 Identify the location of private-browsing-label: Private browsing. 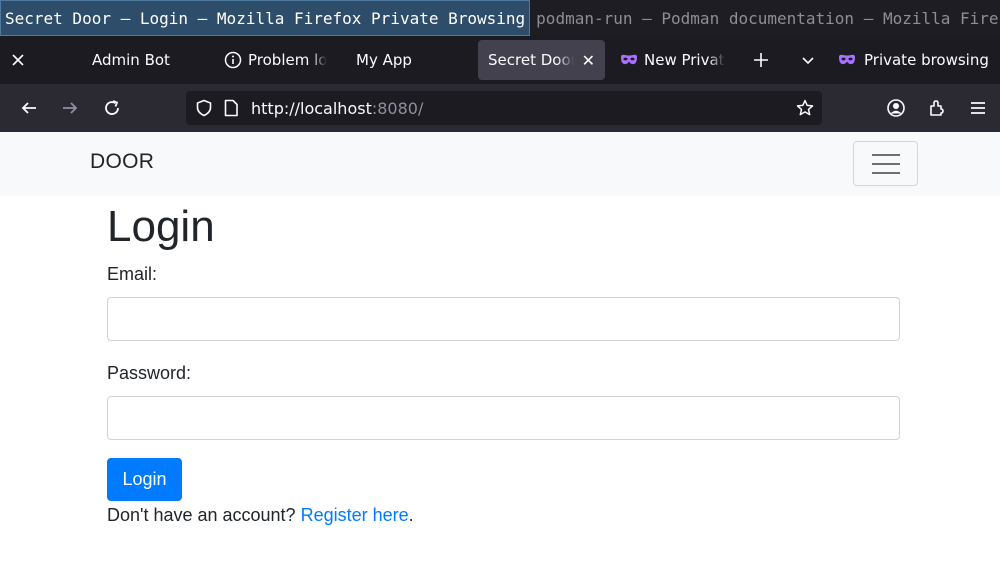
(926, 60).